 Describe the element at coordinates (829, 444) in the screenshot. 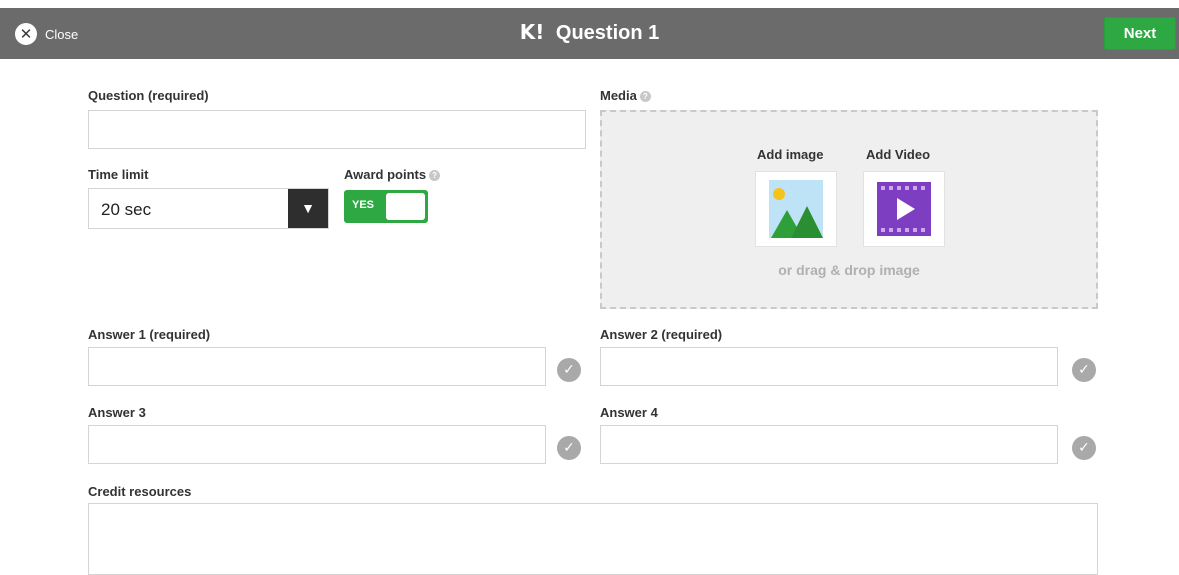

I see `answer-4-input` at that location.